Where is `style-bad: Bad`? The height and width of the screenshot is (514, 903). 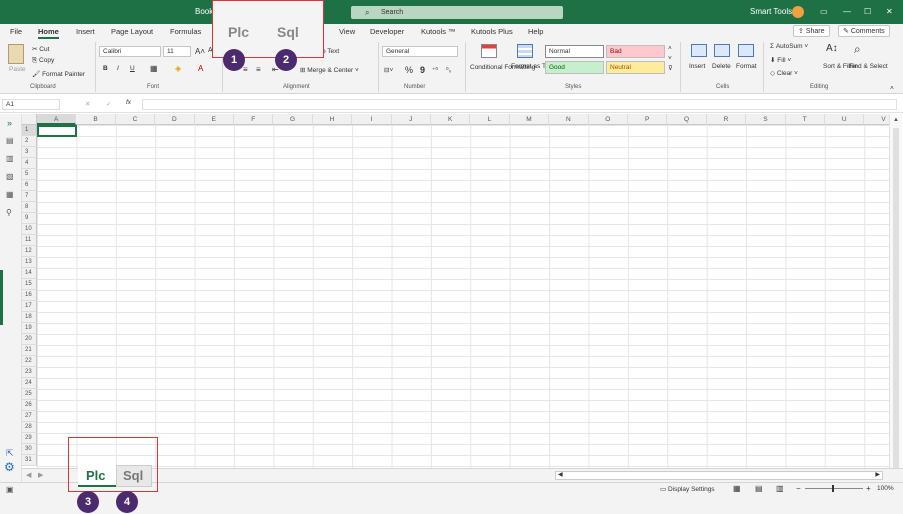
style-bad: Bad is located at coordinates (635, 51).